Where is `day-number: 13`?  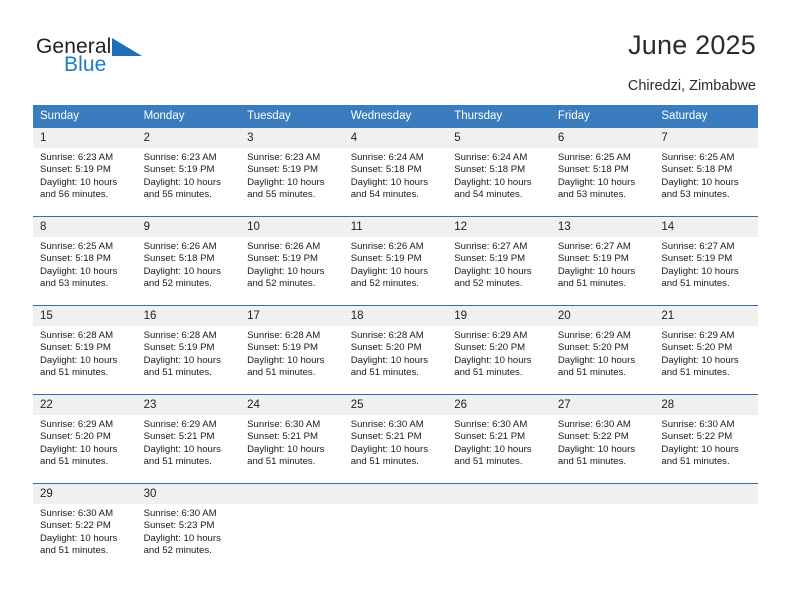 day-number: 13 is located at coordinates (602, 227).